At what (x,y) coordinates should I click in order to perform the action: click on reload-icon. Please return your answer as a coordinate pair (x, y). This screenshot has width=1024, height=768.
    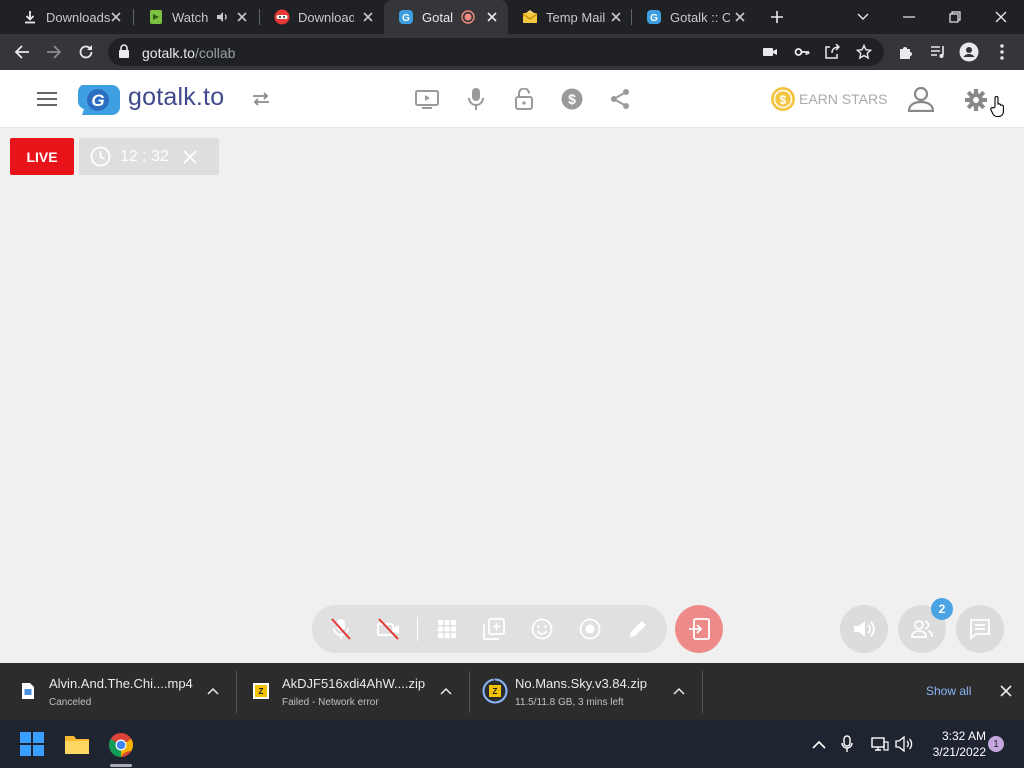
    Looking at the image, I should click on (86, 52).